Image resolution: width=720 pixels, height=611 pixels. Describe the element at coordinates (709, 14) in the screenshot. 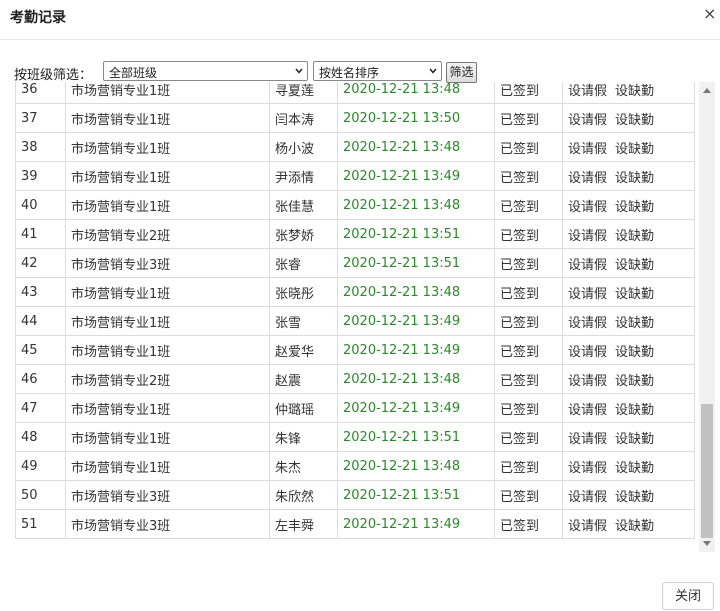

I see `close-icon: ×` at that location.